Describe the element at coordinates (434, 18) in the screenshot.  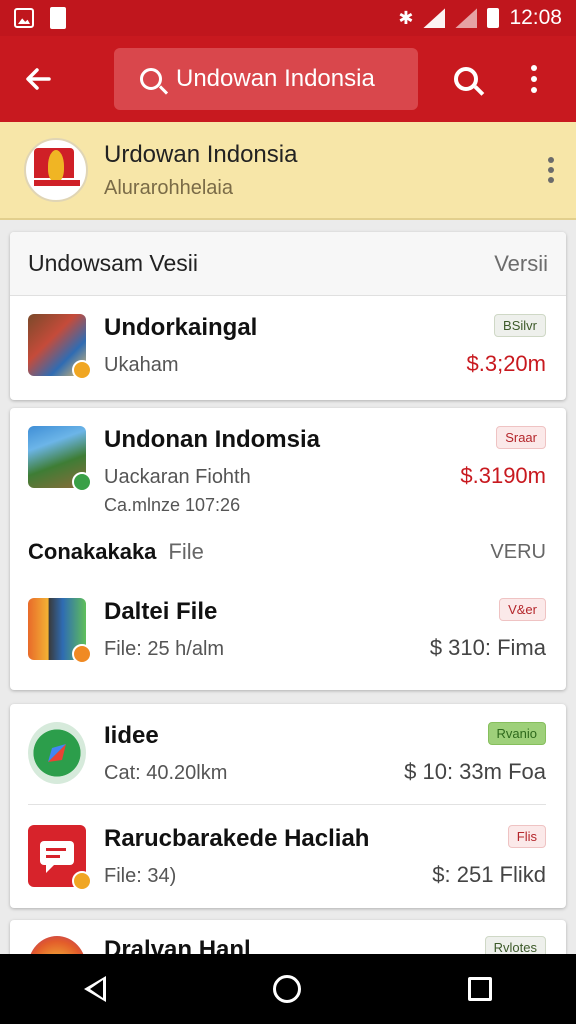
I see `wifi-signal-icon` at that location.